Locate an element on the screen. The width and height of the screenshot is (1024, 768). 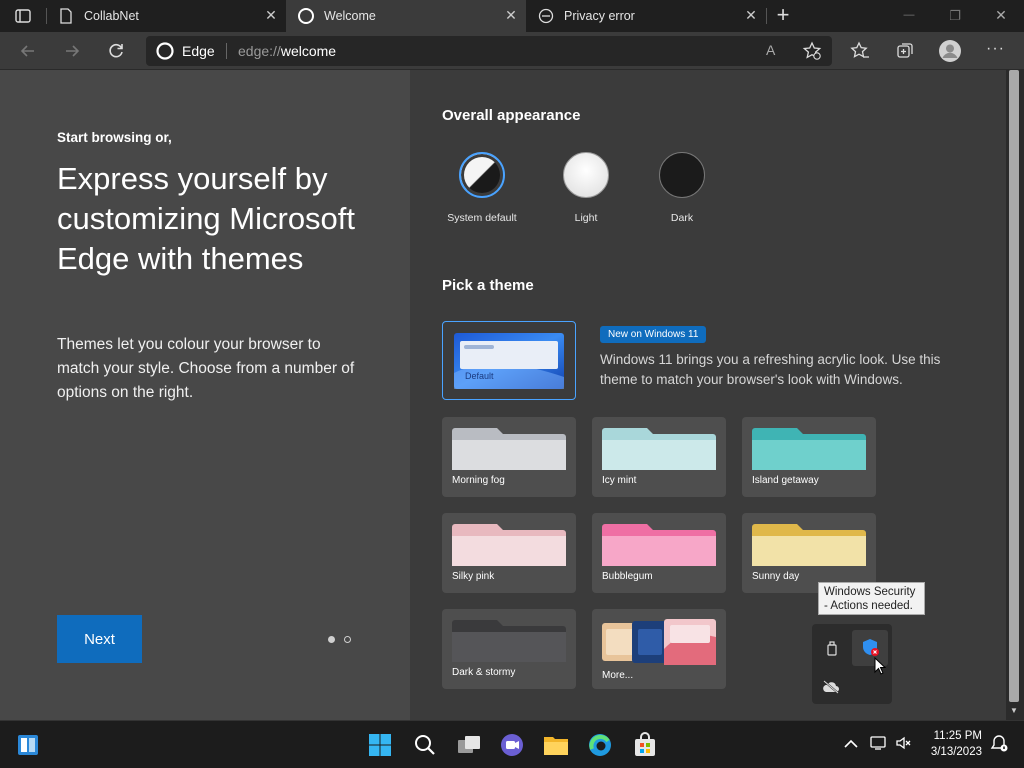
appearance-label: System default is located at coordinates (482, 218).